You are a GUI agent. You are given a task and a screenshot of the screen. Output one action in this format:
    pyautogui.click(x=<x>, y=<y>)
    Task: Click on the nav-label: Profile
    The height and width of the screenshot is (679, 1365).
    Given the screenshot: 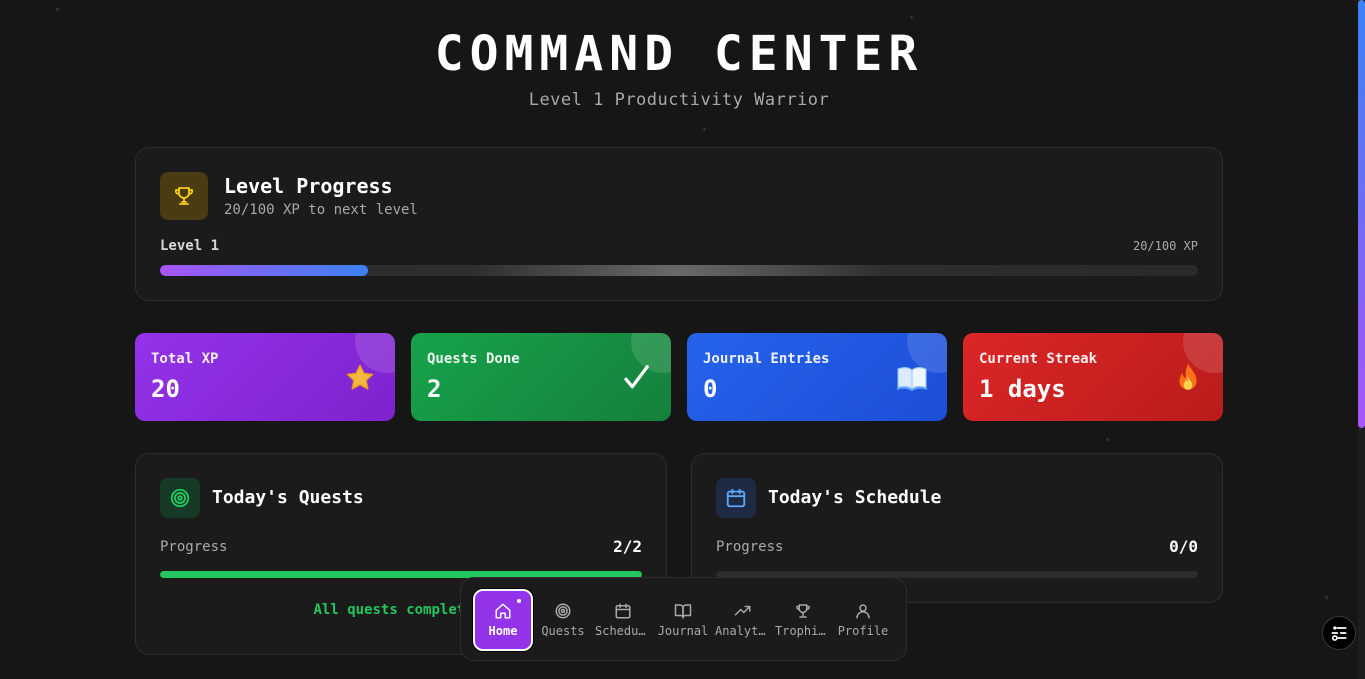 What is the action you would take?
    pyautogui.click(x=863, y=631)
    